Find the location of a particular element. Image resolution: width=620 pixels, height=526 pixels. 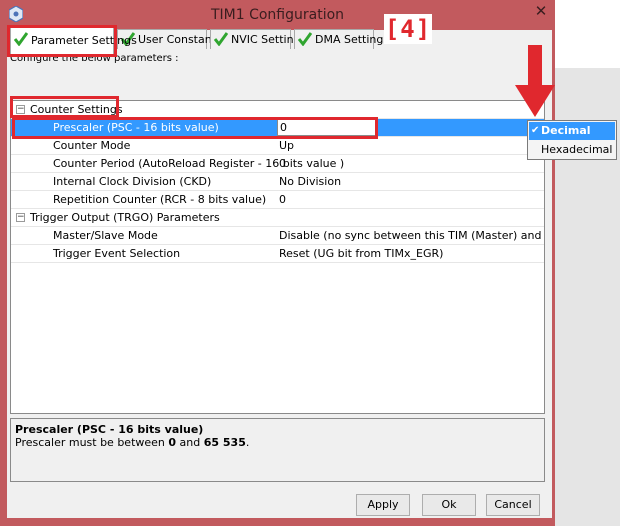

category-row-counter-settings: − Counter Settings is located at coordinates (277, 110).